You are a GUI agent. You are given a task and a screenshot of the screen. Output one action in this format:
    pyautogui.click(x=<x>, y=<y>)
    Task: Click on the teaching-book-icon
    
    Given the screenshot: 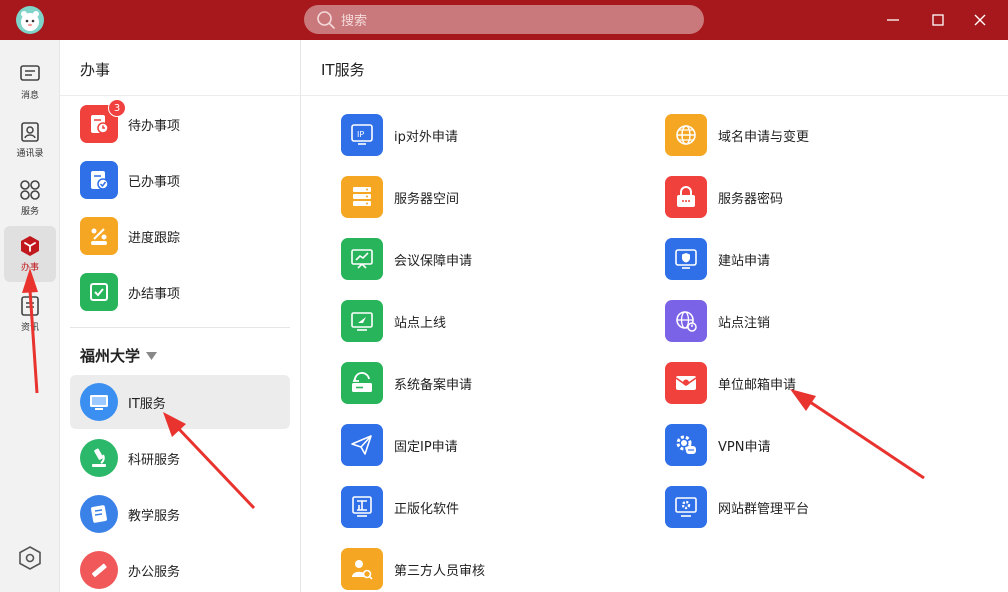 What is the action you would take?
    pyautogui.click(x=99, y=514)
    